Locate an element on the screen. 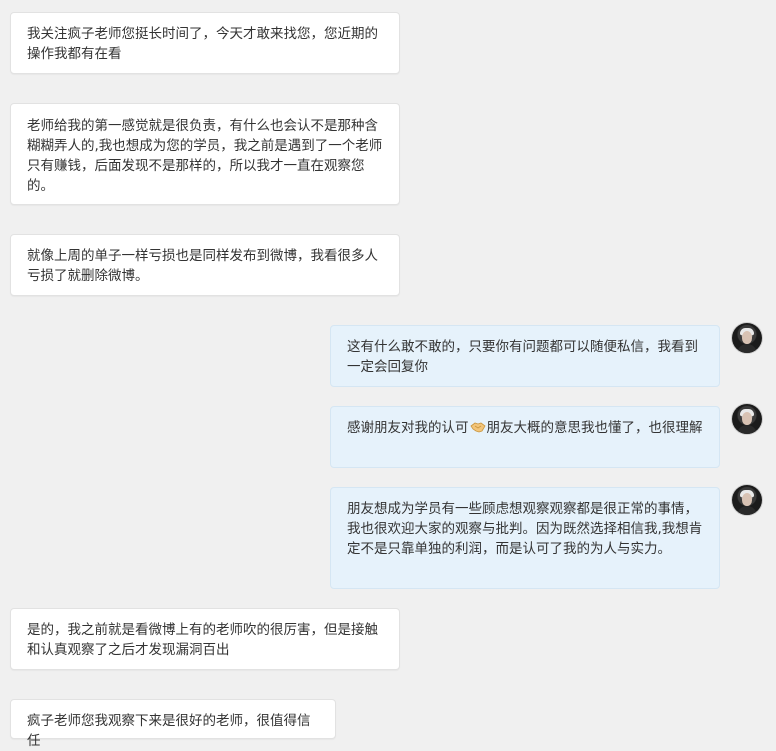 This screenshot has height=751, width=776. message-bubble: 这有什么敢不敢的，只要你有问题都可以随便私信，我看到一定会回复你 is located at coordinates (525, 356).